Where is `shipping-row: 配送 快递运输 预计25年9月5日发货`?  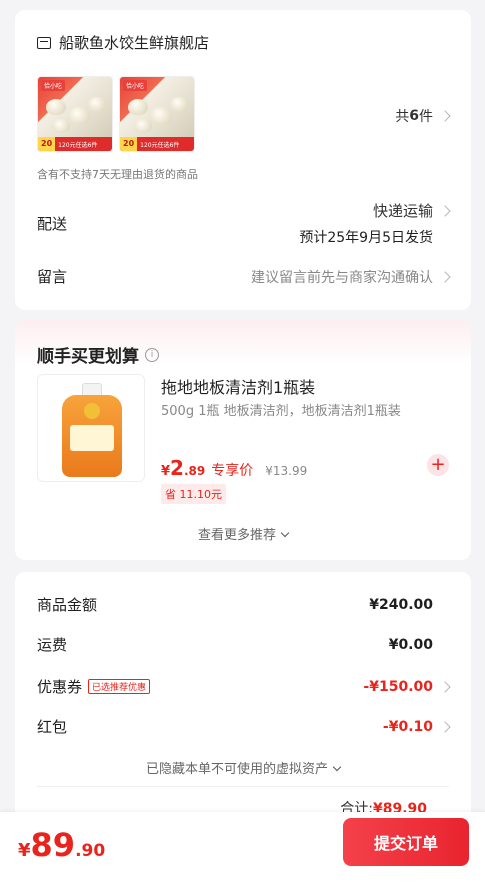
shipping-row: 配送 快递运输 预计25年9月5日发货 is located at coordinates (244, 223).